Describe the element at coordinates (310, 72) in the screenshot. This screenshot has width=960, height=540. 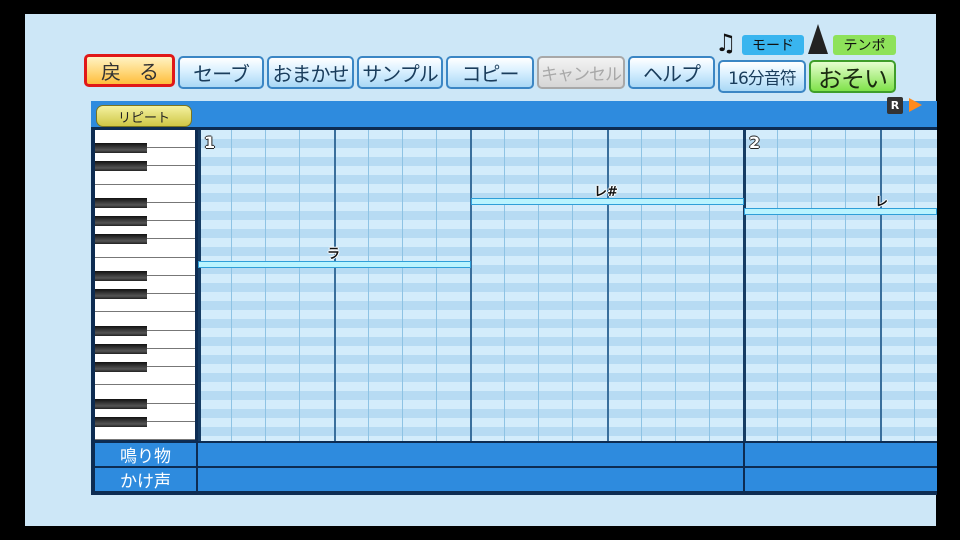
I see `auto-button: おまかせ` at that location.